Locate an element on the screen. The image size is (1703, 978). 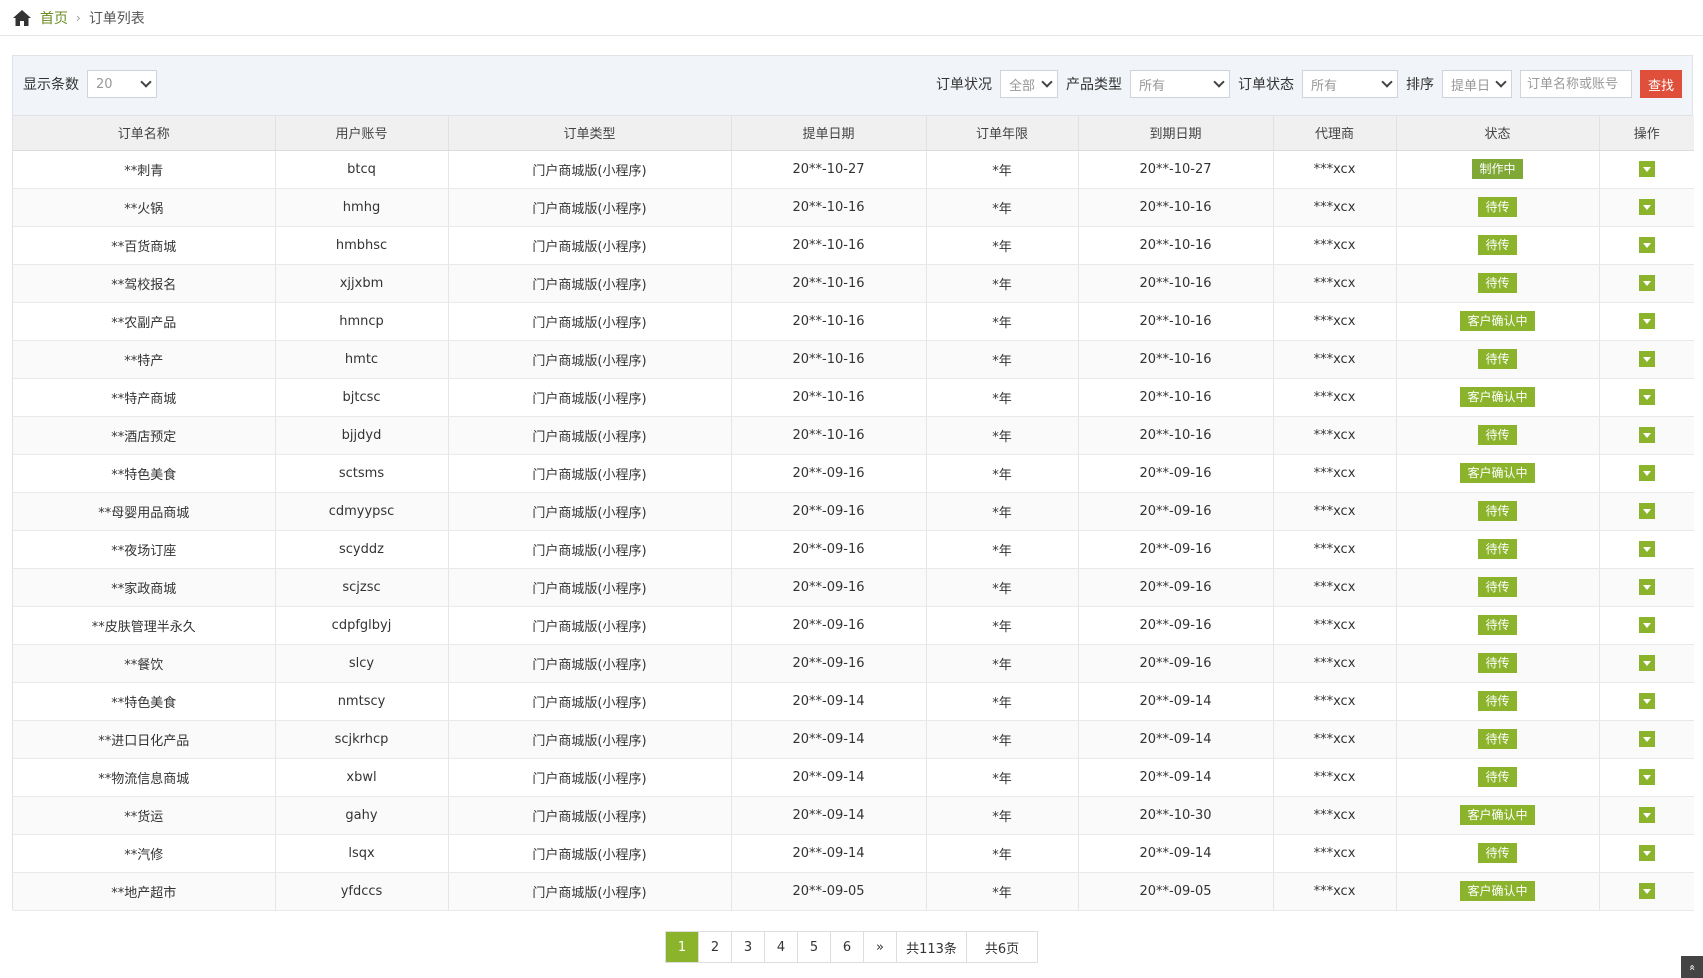
status-badge: 客户确认中 is located at coordinates (1497, 397).